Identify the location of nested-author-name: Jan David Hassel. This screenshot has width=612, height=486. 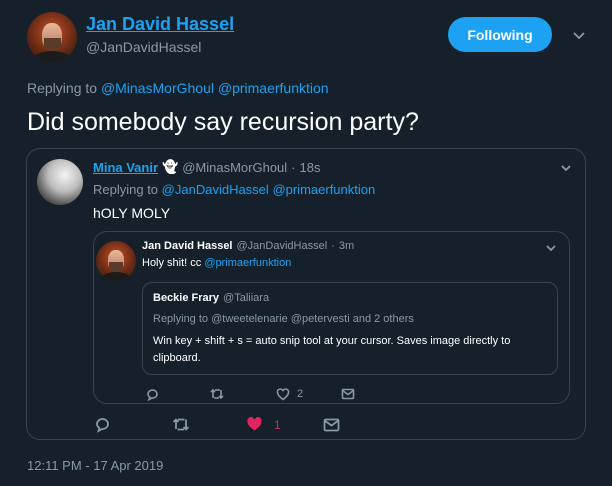
(187, 246).